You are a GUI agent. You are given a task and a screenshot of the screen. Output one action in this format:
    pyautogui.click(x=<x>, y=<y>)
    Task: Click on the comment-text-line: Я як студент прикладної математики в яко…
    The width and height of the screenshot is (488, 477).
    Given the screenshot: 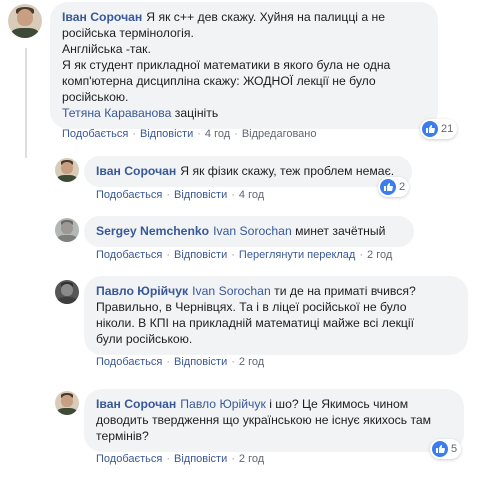 What is the action you would take?
    pyautogui.click(x=226, y=65)
    